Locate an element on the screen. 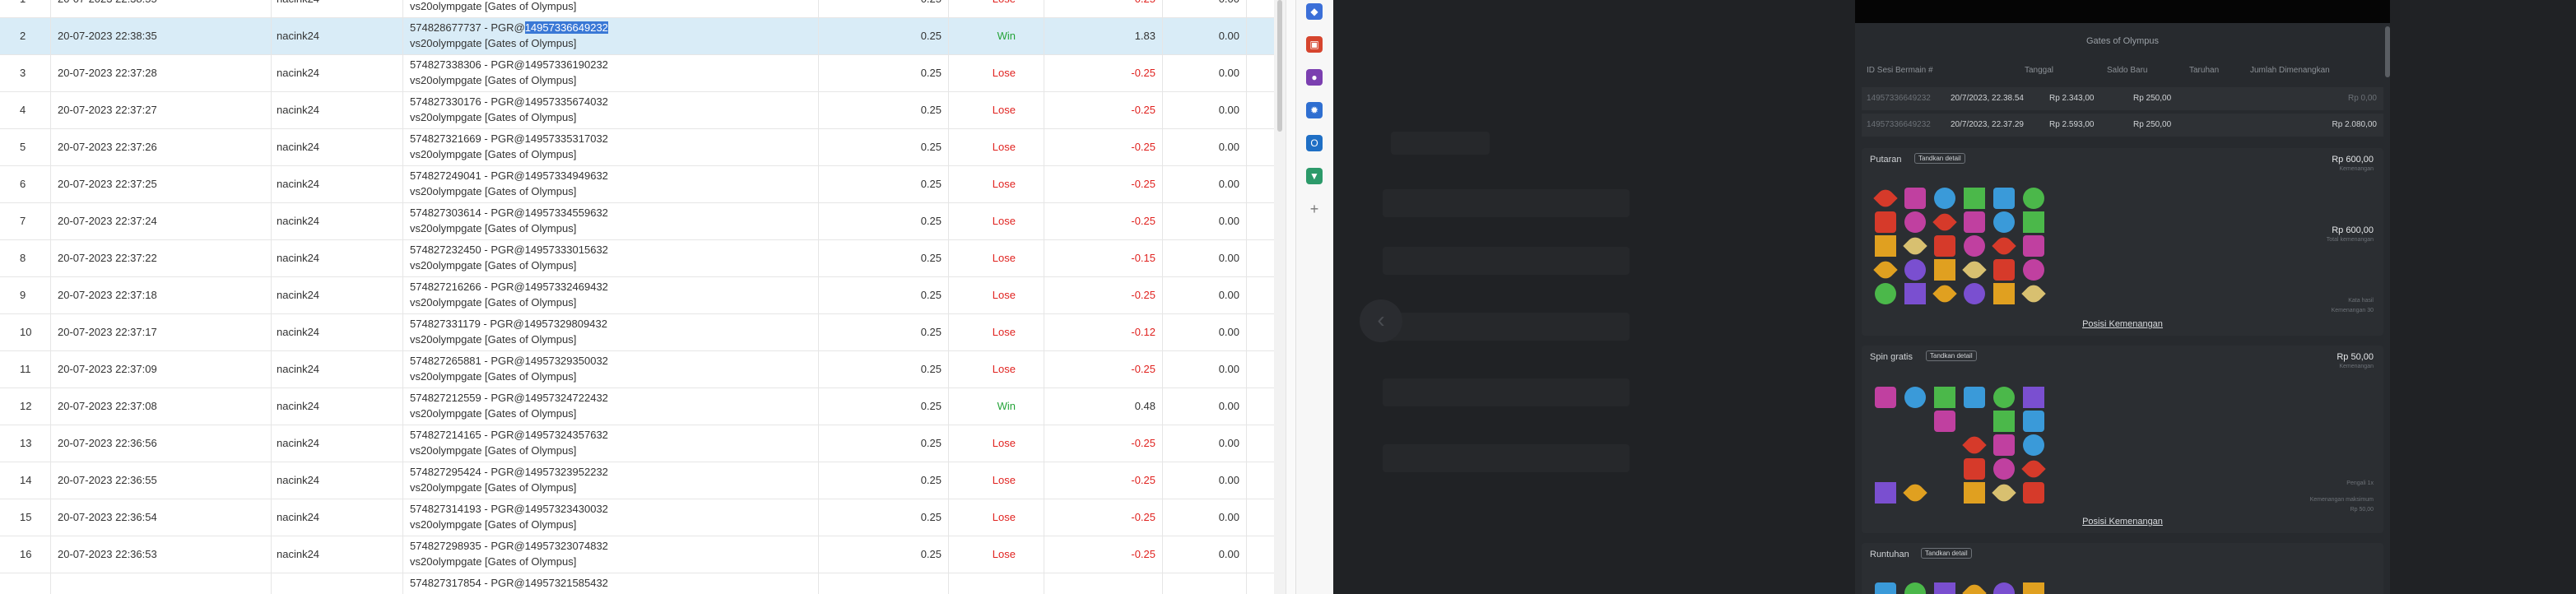 Image resolution: width=2576 pixels, height=594 pixels. header-balance: Saldo Baru is located at coordinates (2127, 70).